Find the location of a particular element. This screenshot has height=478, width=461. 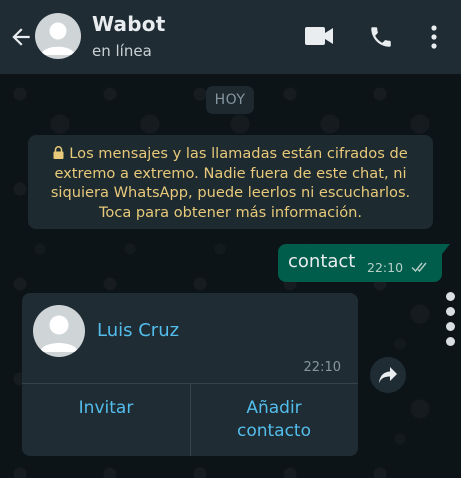

outgoing-message: contact 22:10 is located at coordinates (364, 263).